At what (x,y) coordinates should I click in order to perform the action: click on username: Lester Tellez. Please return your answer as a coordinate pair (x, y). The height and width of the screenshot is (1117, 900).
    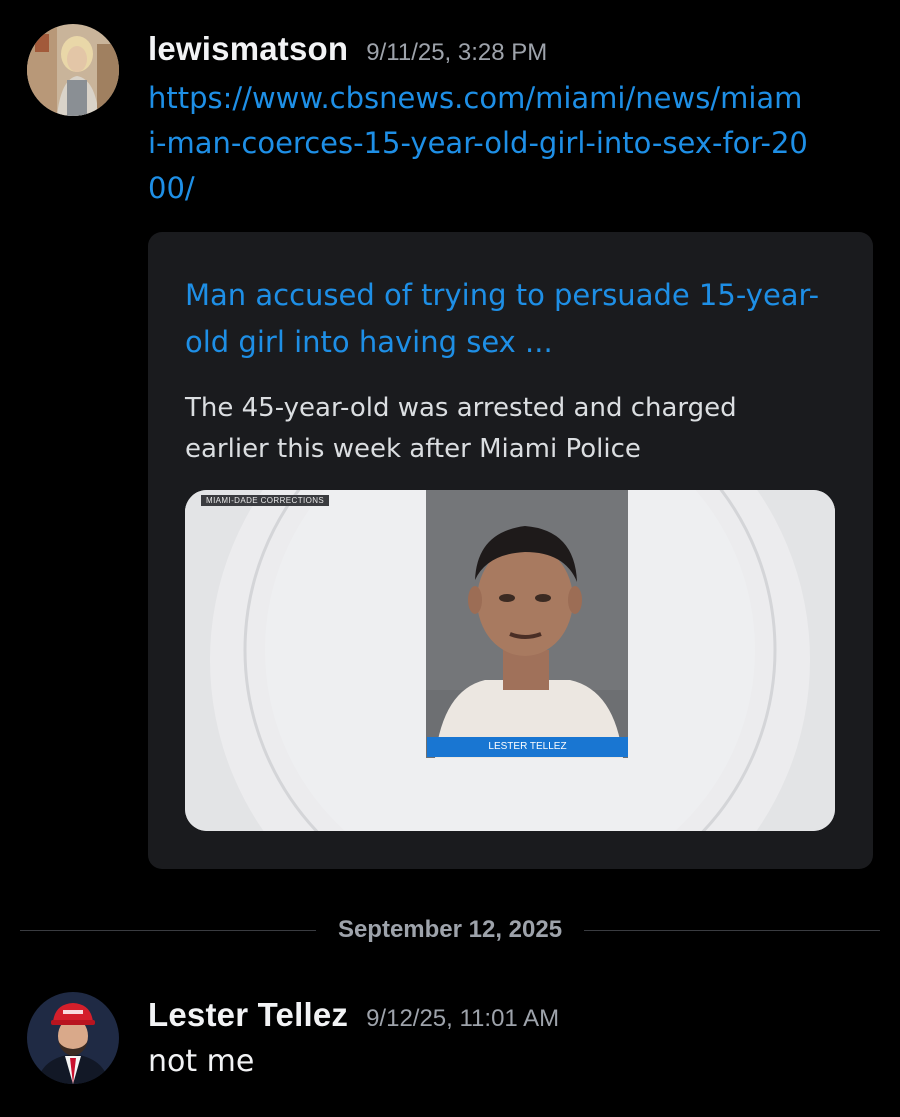
    Looking at the image, I should click on (248, 1015).